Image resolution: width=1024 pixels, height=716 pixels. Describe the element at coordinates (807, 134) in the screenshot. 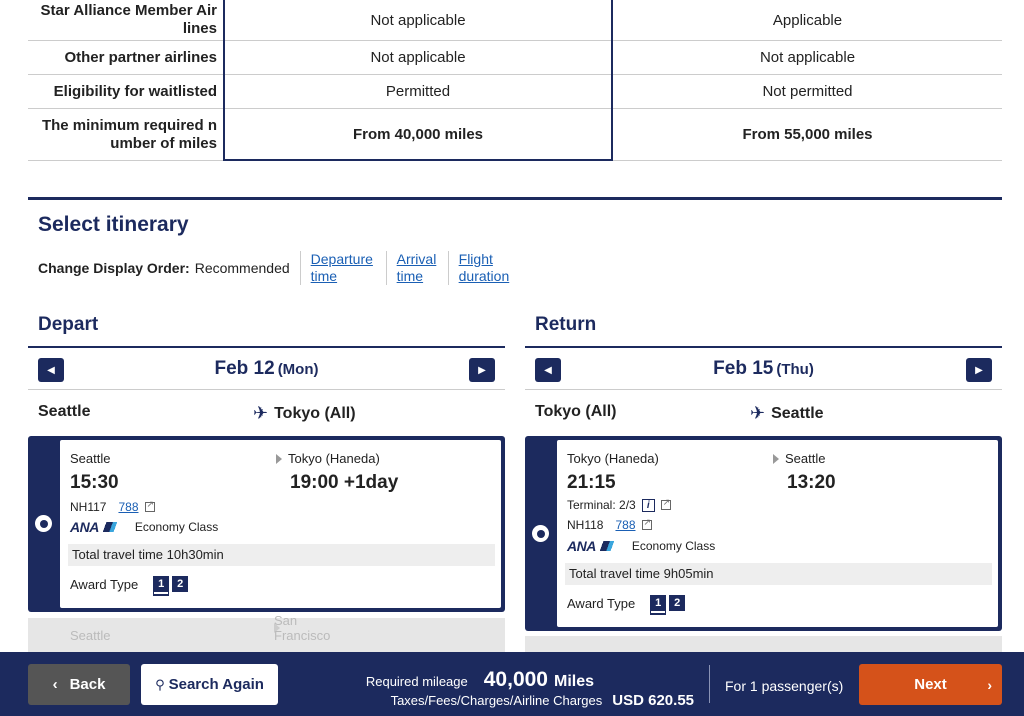

I see `cell-value: From 55,000 miles` at that location.